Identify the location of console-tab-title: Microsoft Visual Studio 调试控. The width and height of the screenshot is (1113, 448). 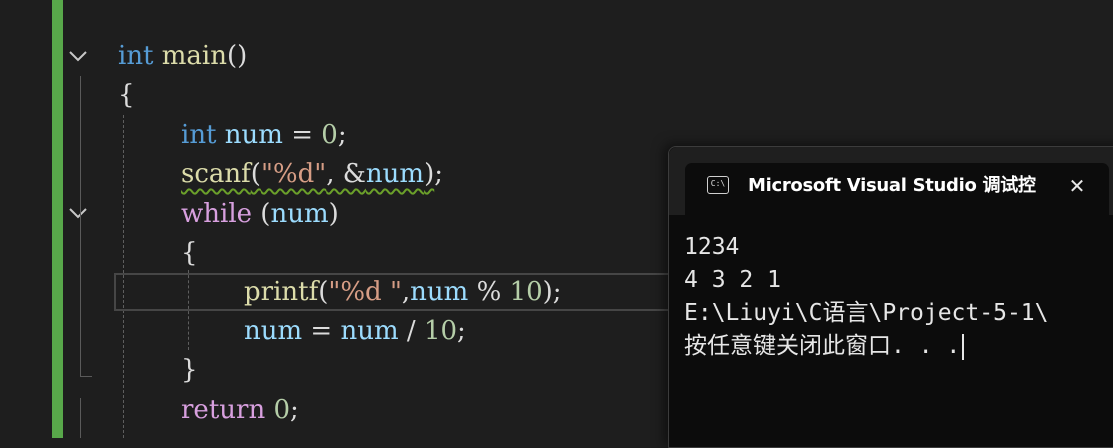
(892, 185).